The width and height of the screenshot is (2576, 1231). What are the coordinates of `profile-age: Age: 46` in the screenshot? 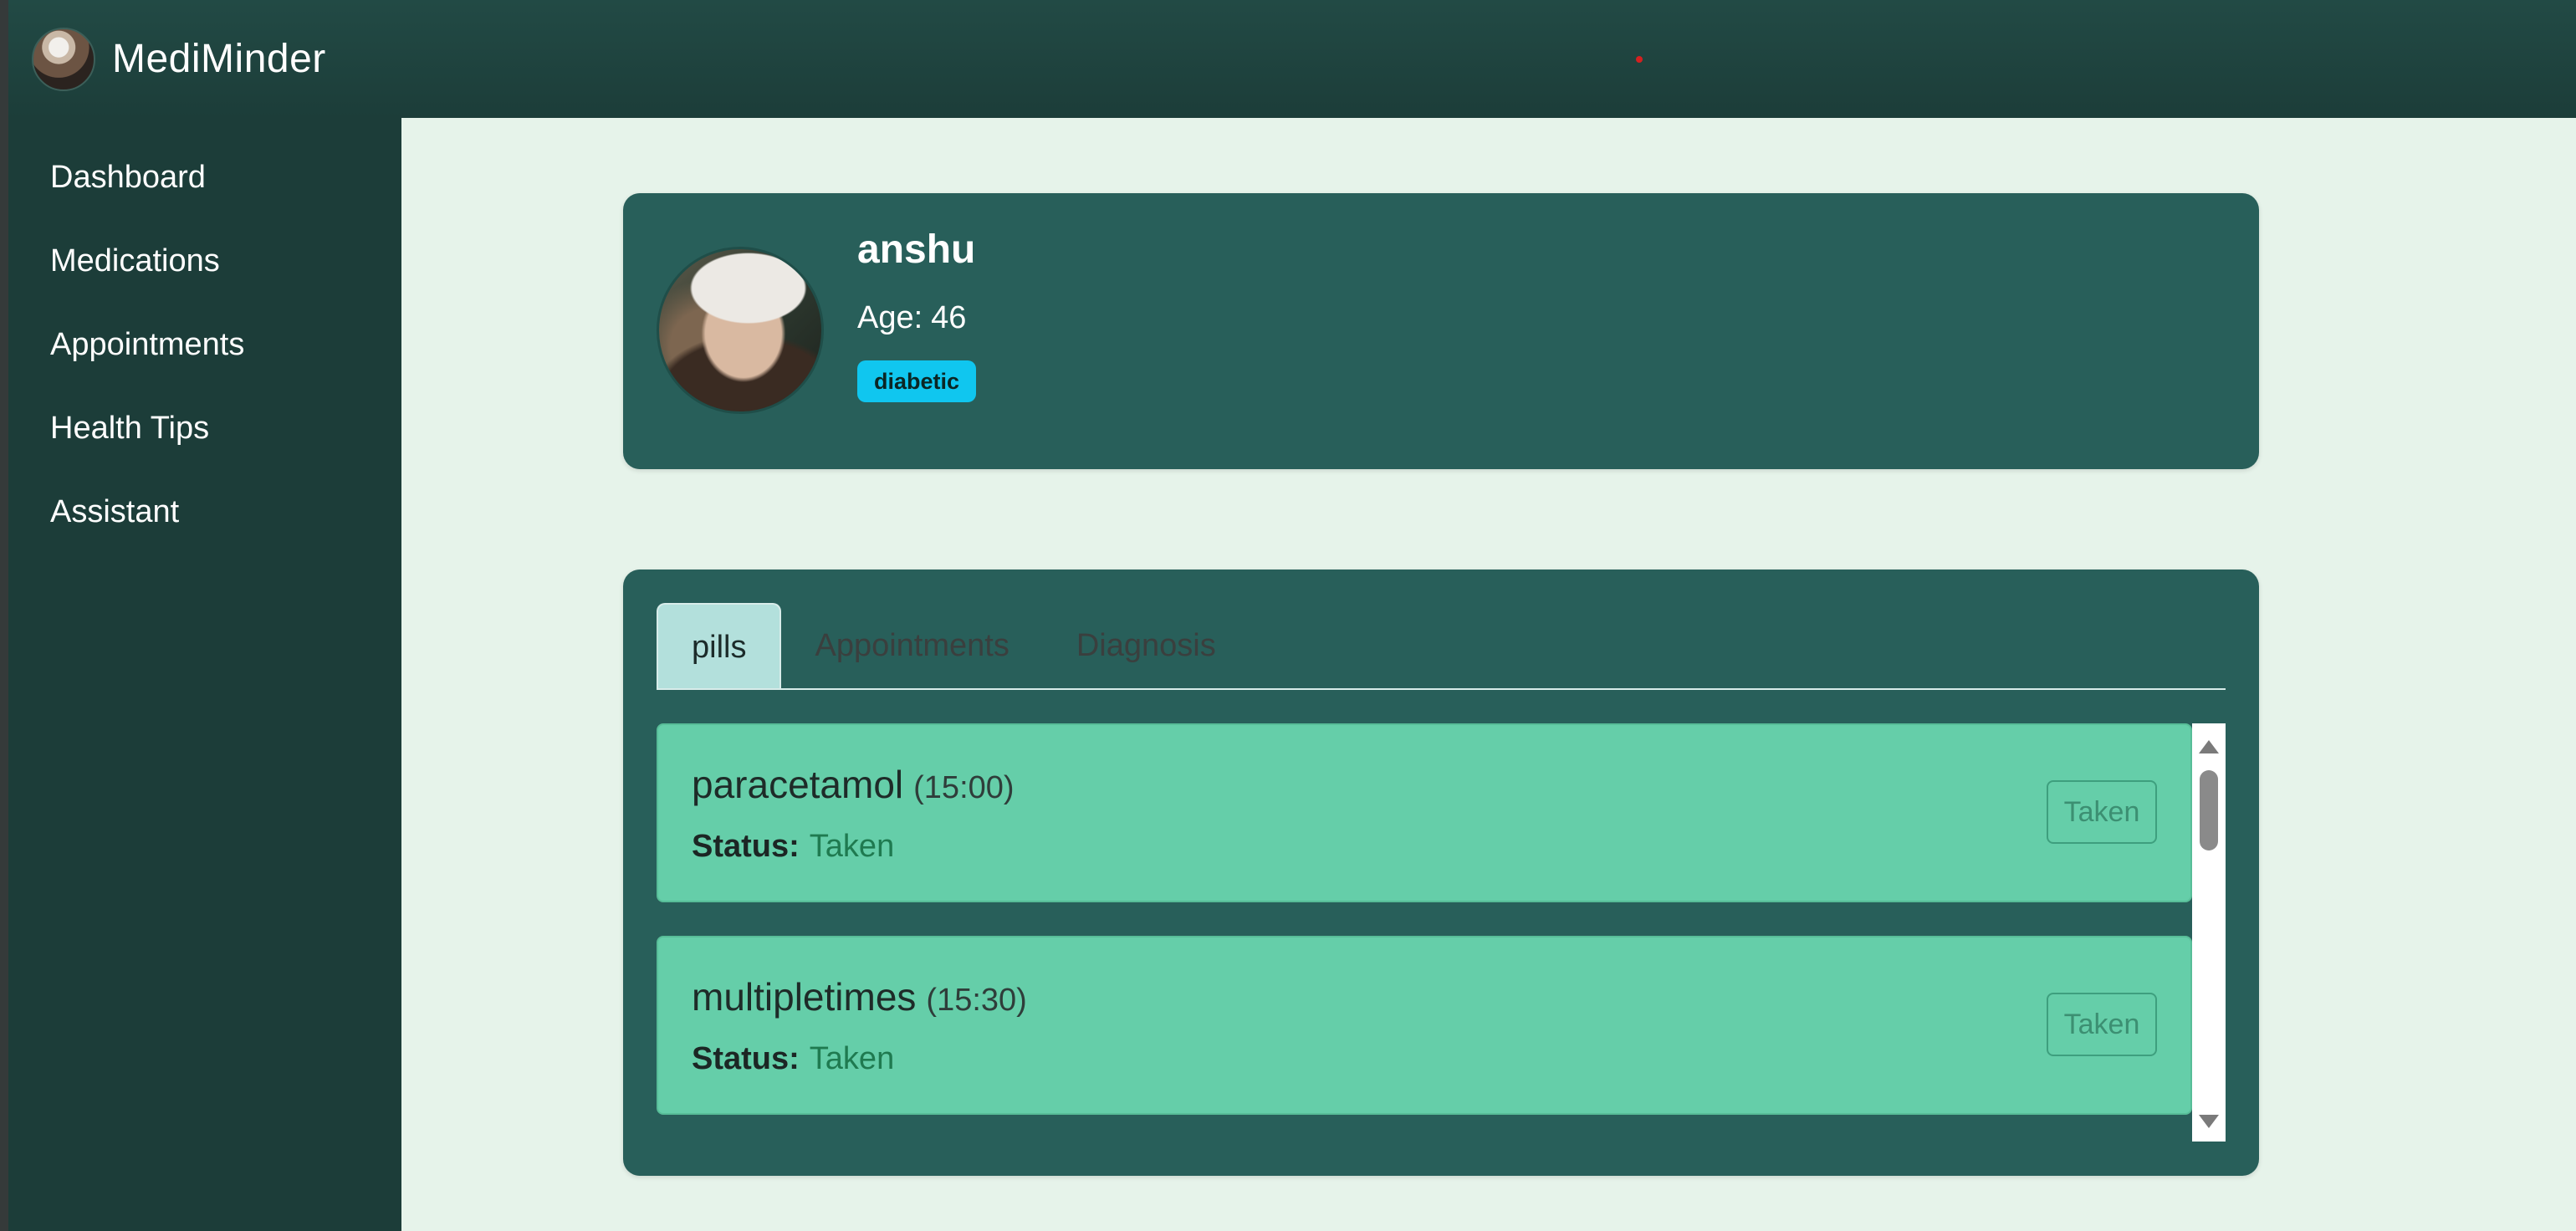 It's located at (911, 318).